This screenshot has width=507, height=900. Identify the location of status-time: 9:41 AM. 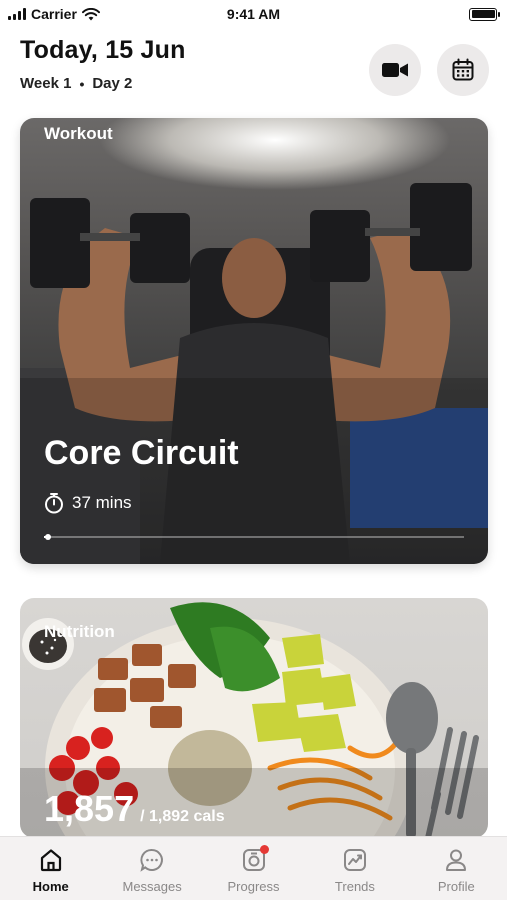
(253, 14).